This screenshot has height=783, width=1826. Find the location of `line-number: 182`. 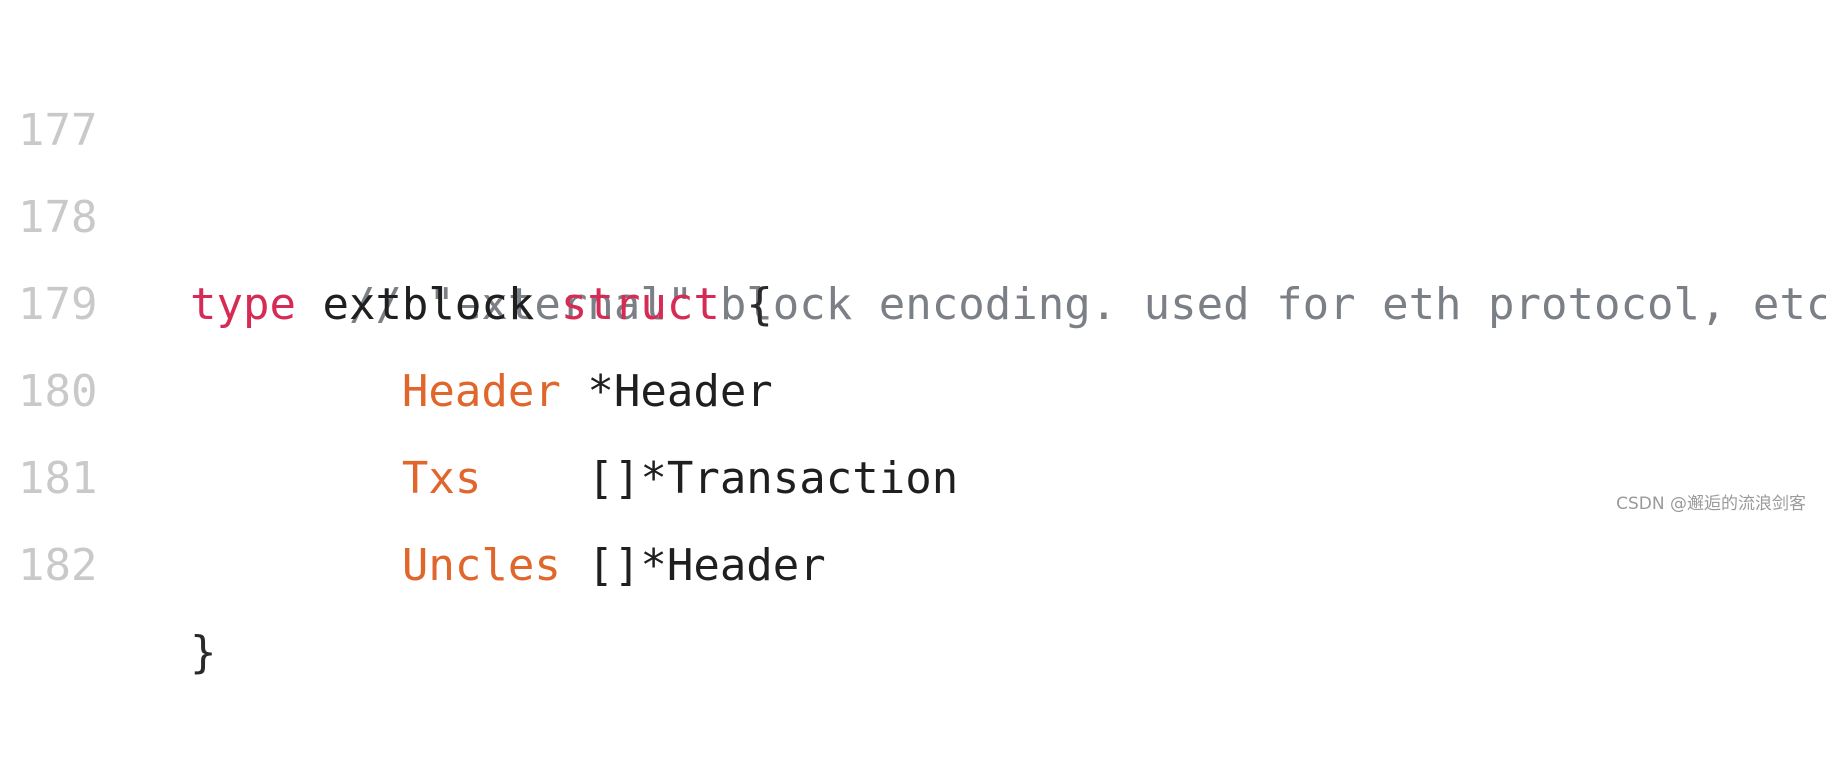

line-number: 182 is located at coordinates (58, 565).